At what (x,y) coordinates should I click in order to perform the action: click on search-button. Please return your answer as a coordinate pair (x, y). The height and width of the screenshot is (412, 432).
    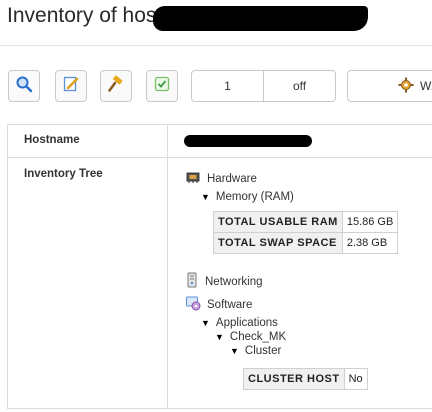
    Looking at the image, I should click on (24, 86).